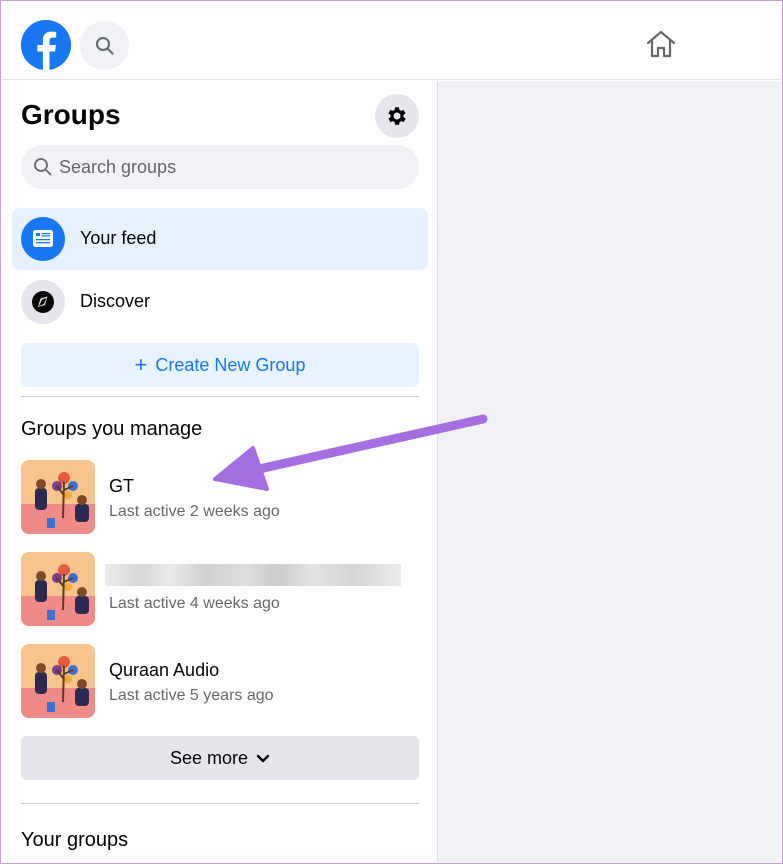 The height and width of the screenshot is (864, 783). Describe the element at coordinates (71, 114) in the screenshot. I see `page-title: Groups` at that location.